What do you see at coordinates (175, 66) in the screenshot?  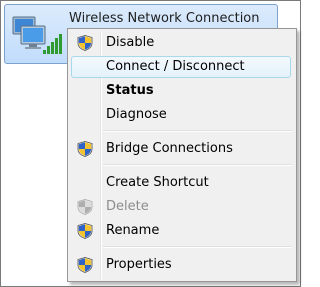 I see `menu-item-label: Connect / Disconnect` at bounding box center [175, 66].